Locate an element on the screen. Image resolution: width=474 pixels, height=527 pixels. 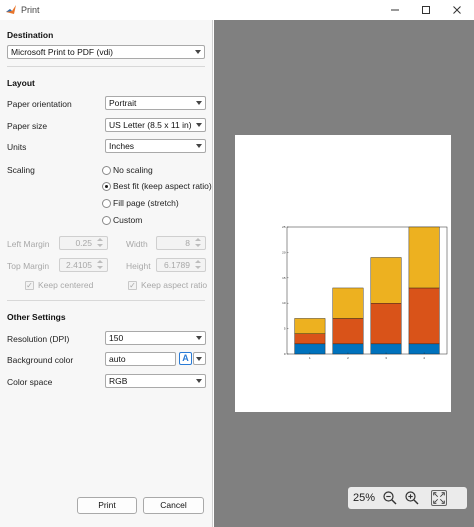
maximize-icon is located at coordinates (426, 10).